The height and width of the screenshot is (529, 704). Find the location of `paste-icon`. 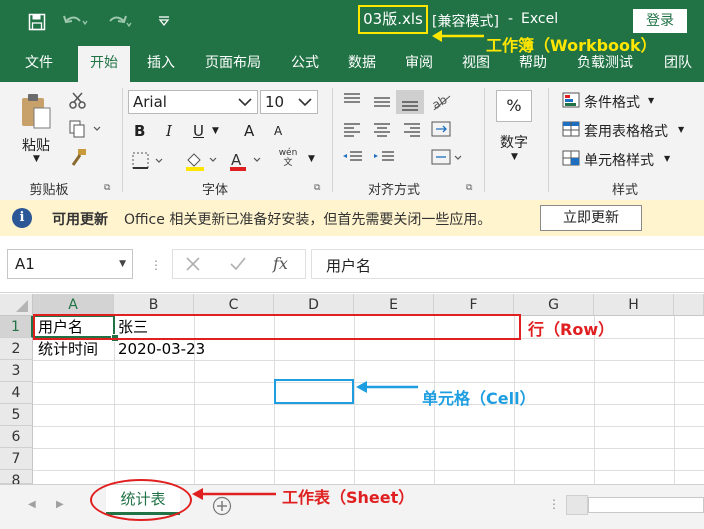

paste-icon is located at coordinates (36, 112).